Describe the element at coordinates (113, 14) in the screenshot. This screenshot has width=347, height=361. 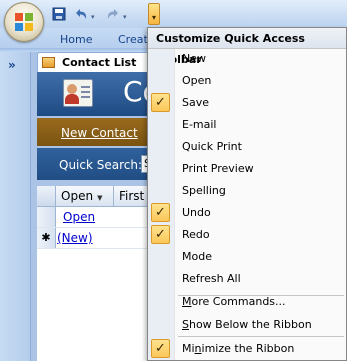
I see `redo-icon` at that location.